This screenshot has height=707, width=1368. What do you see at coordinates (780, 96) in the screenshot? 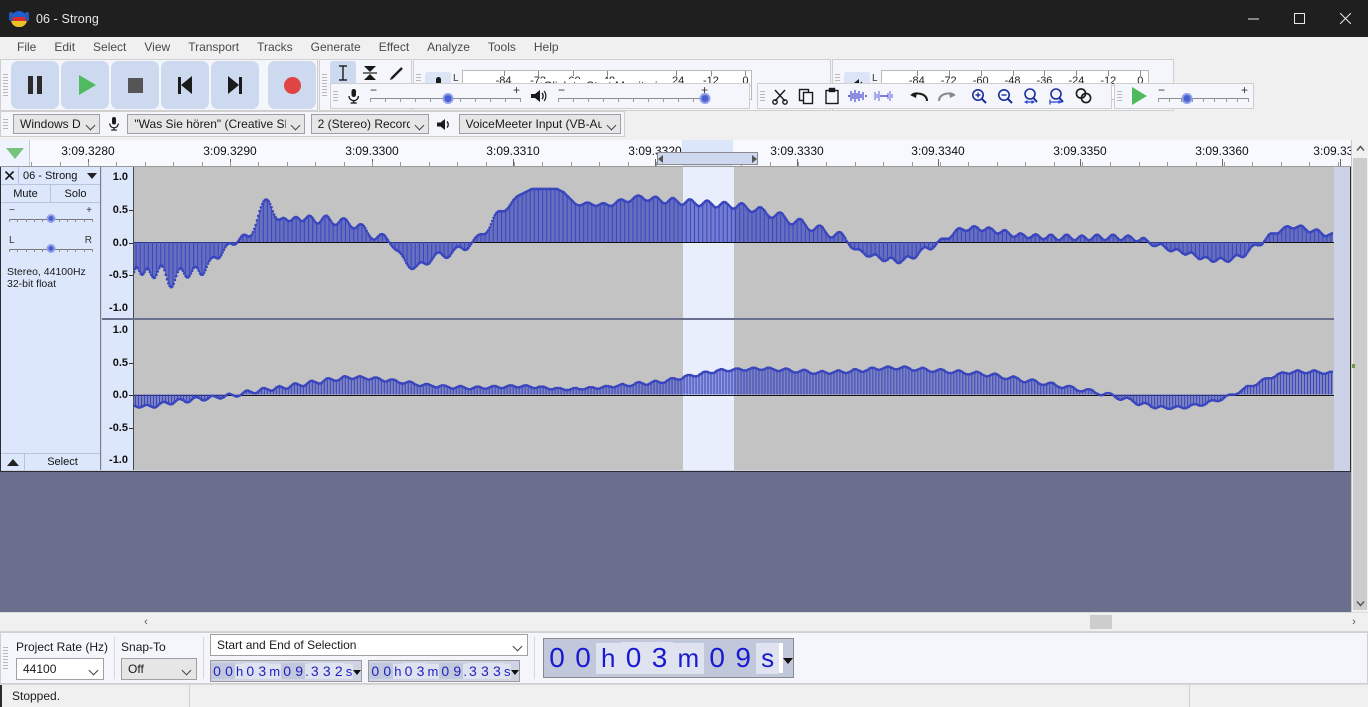
I see `cut-button` at bounding box center [780, 96].